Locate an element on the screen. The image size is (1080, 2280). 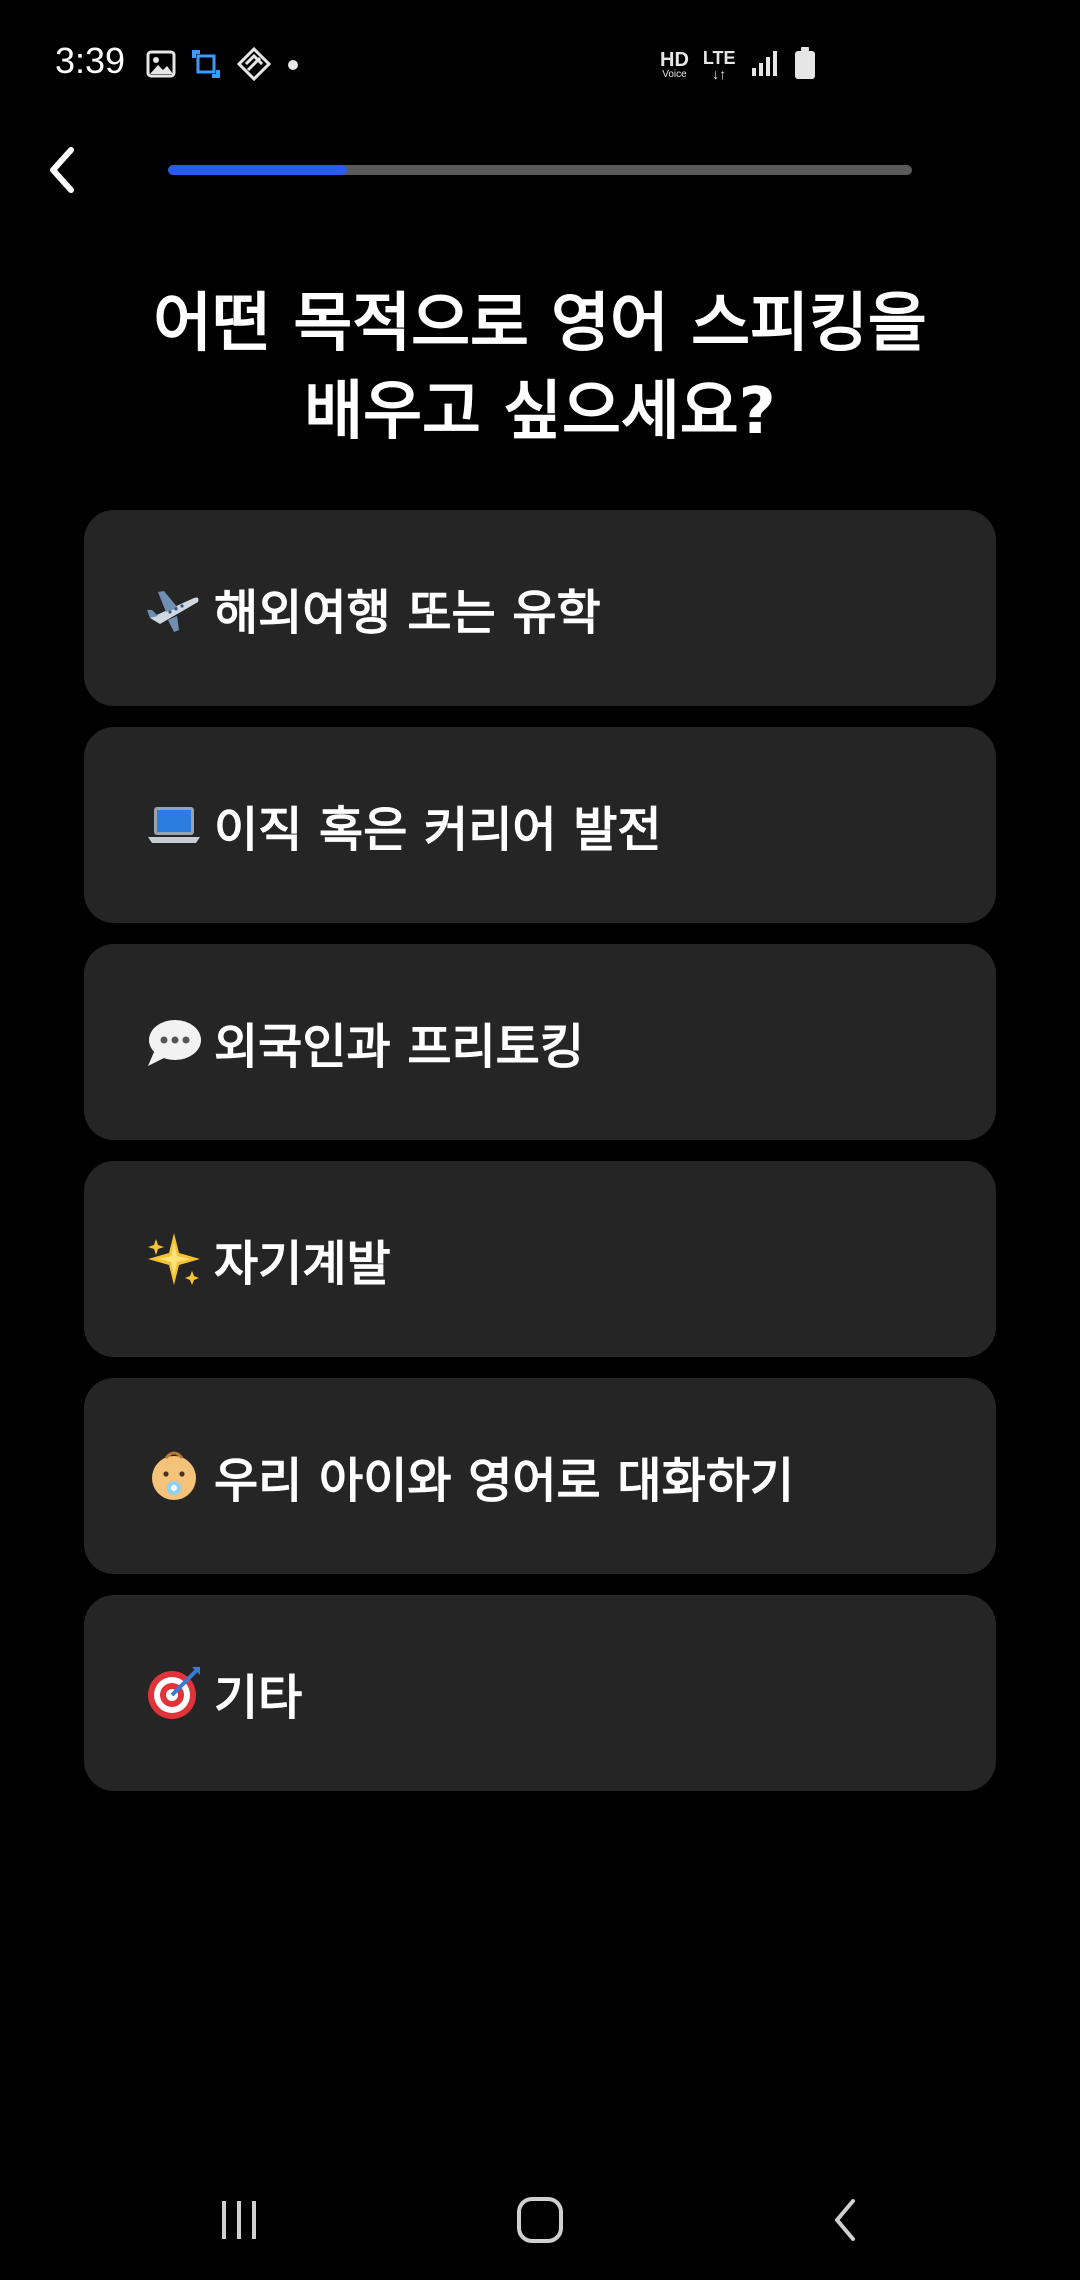
option-talk-with-child: 우리 아이와 영어로 대화하기 is located at coordinates (540, 1476).